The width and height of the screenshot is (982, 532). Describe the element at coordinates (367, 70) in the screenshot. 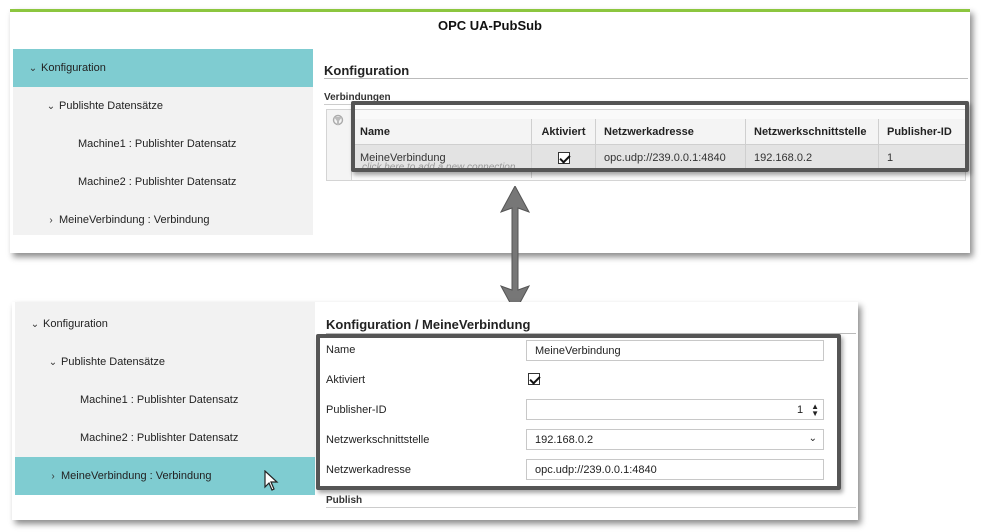

I see `page-title: Konfiguration` at that location.